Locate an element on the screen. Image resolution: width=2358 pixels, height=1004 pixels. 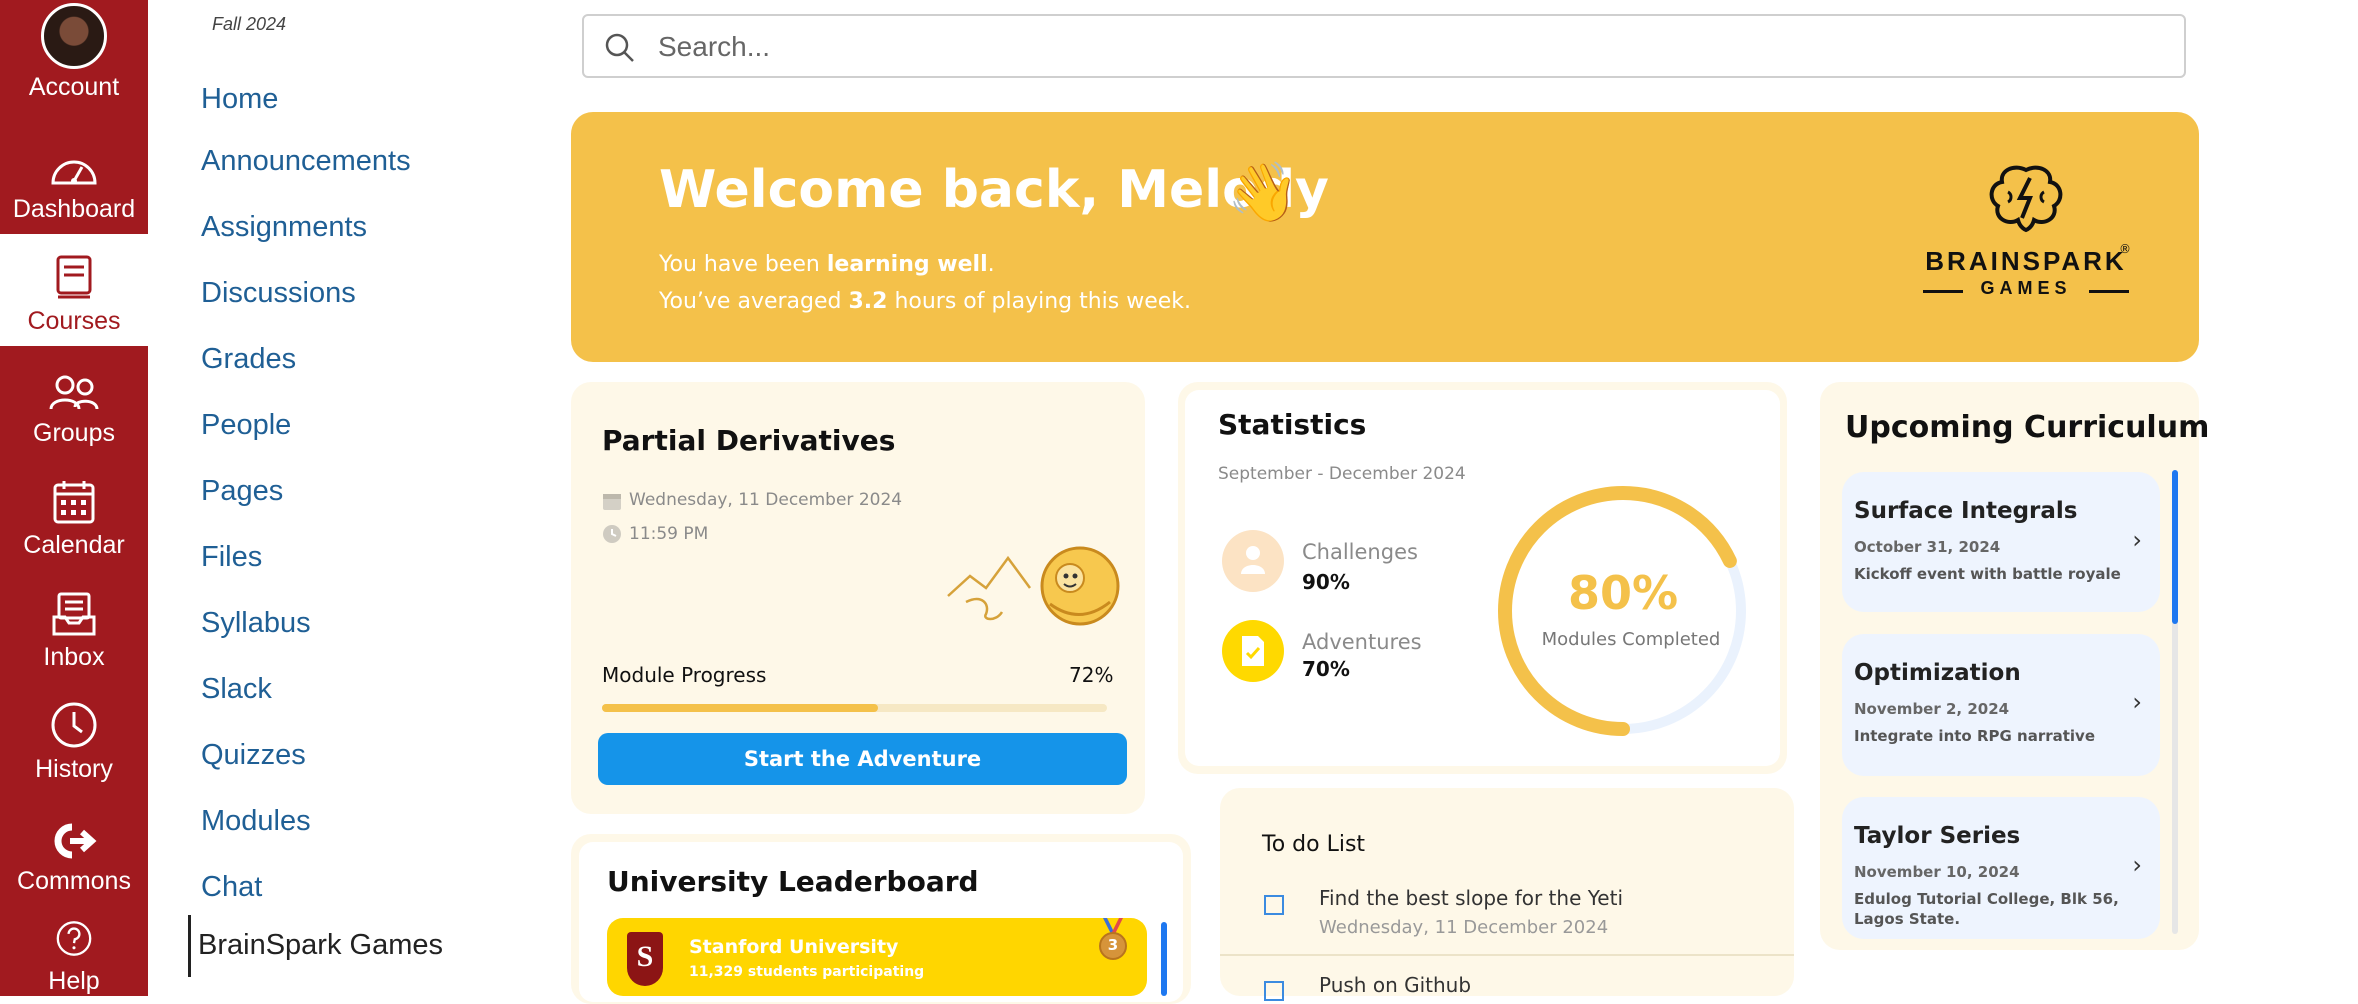
module-progress-value: 72% is located at coordinates (1091, 675).